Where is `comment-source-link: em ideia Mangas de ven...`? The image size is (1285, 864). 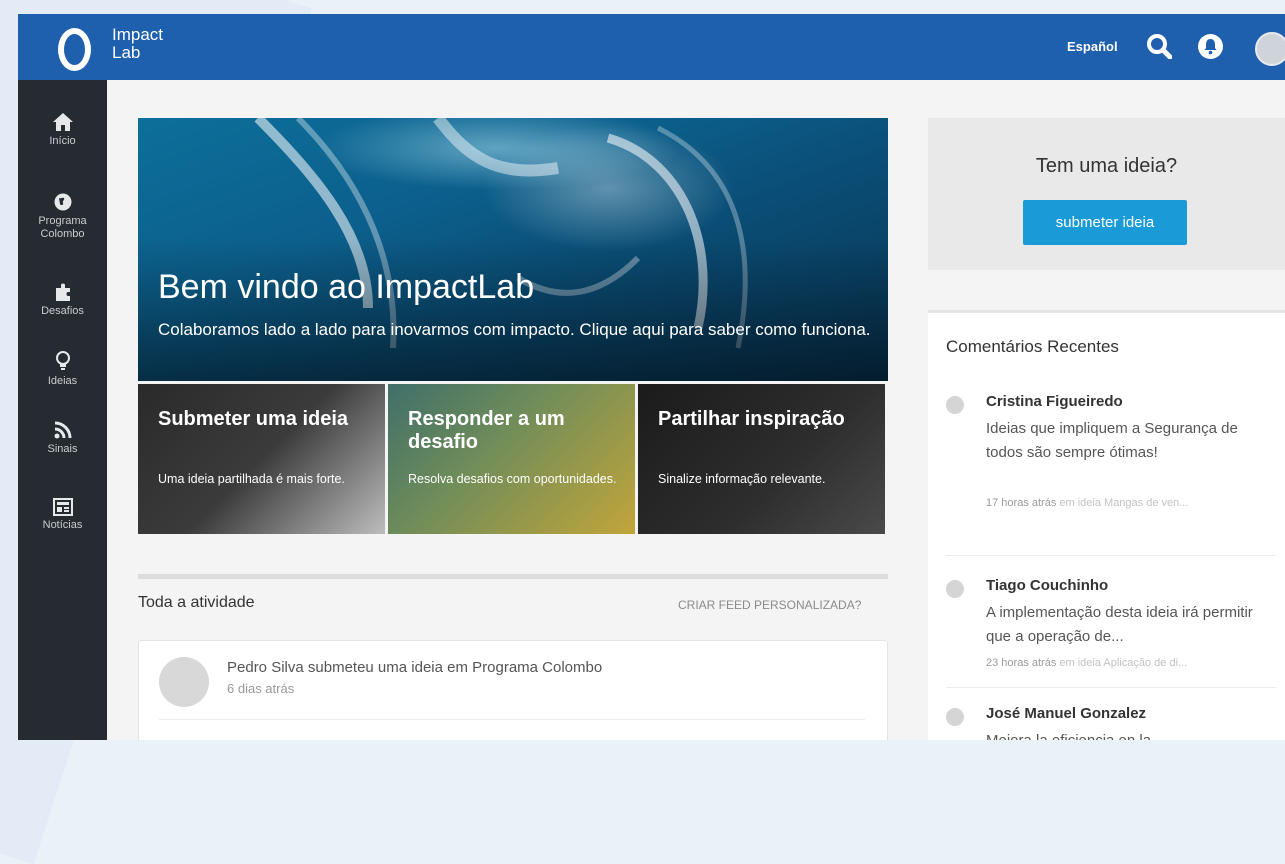
comment-source-link: em ideia Mangas de ven... is located at coordinates (1123, 503).